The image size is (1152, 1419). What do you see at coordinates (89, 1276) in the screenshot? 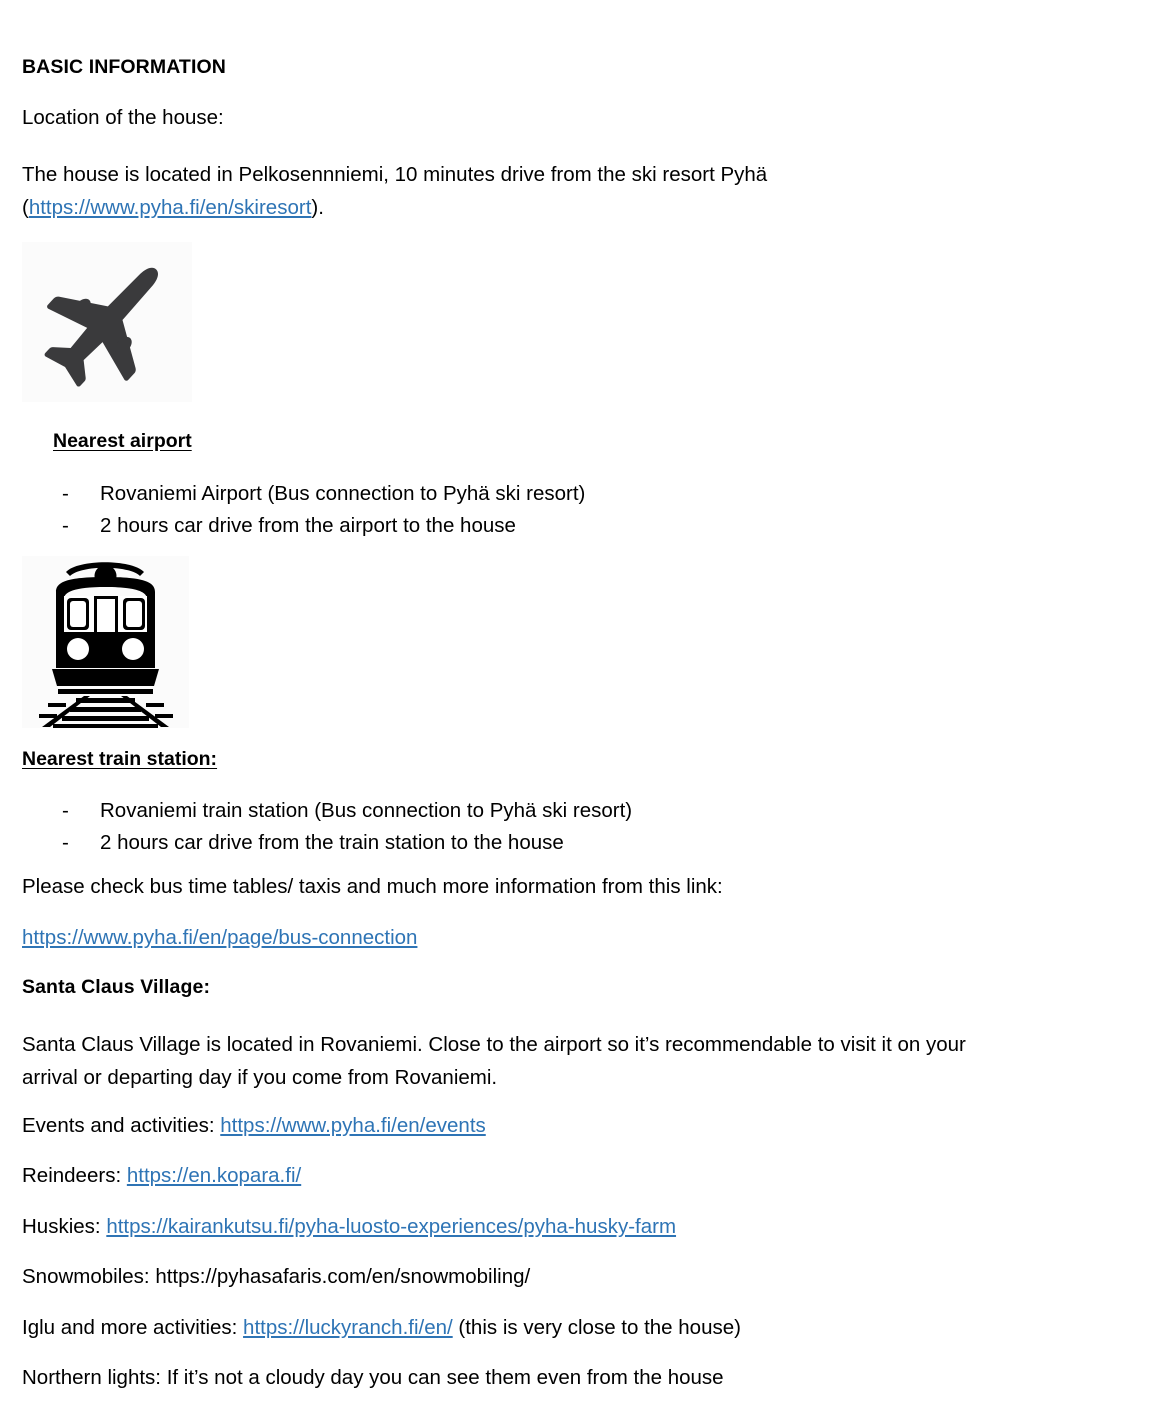
I see `snowmobiles-label: Snowmobiles:` at bounding box center [89, 1276].